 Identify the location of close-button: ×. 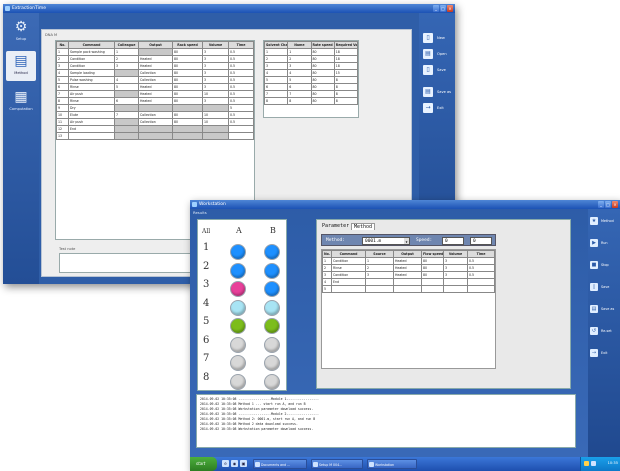
(450, 8).